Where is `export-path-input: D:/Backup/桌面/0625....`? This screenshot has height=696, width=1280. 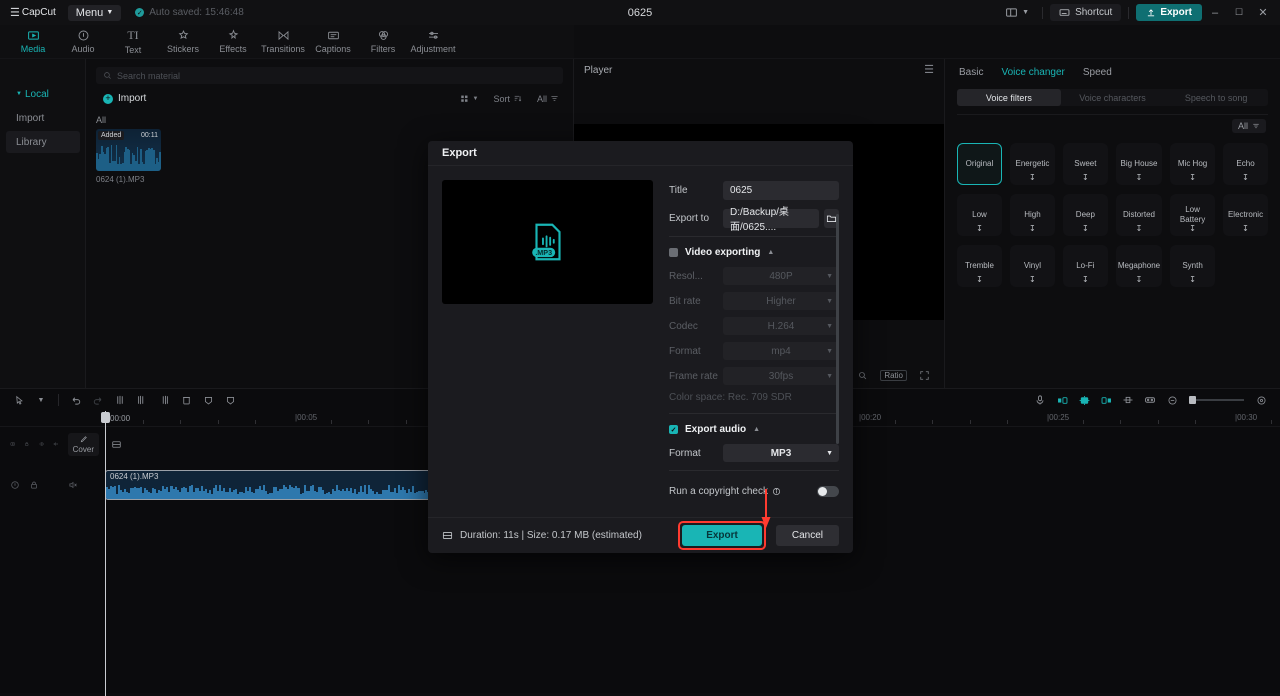 export-path-input: D:/Backup/桌面/0625.... is located at coordinates (771, 220).